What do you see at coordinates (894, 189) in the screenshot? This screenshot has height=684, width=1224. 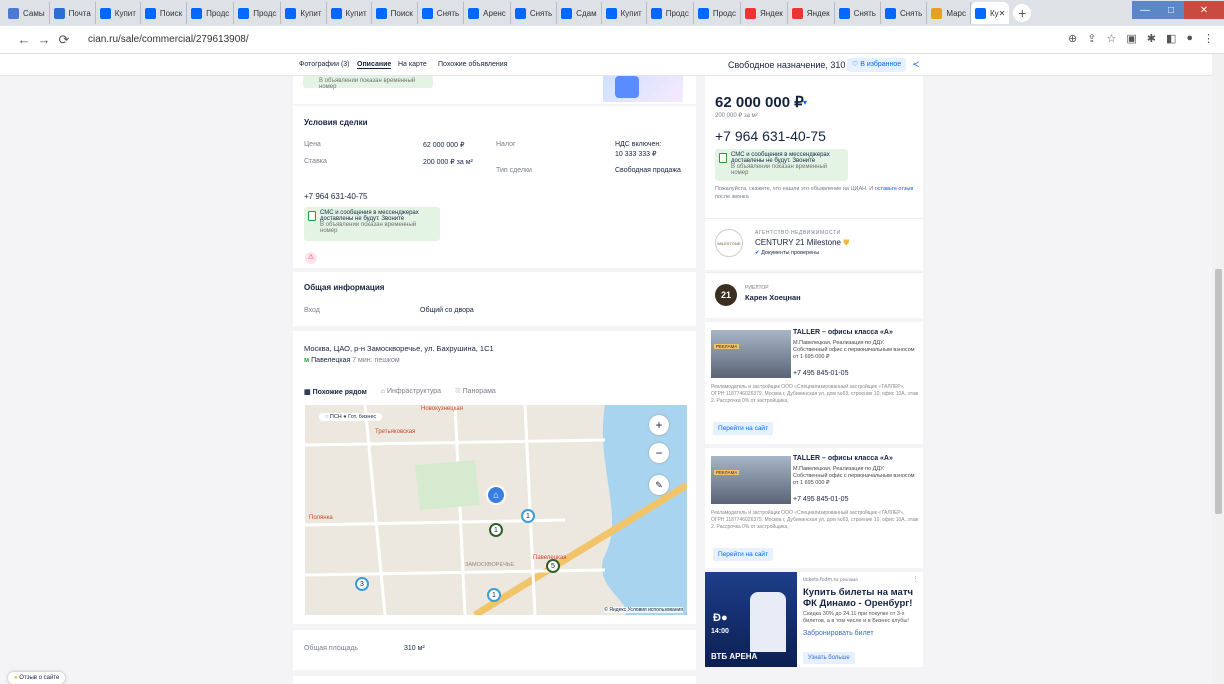 I see `leave-review-link: оставьте отзыв` at bounding box center [894, 189].